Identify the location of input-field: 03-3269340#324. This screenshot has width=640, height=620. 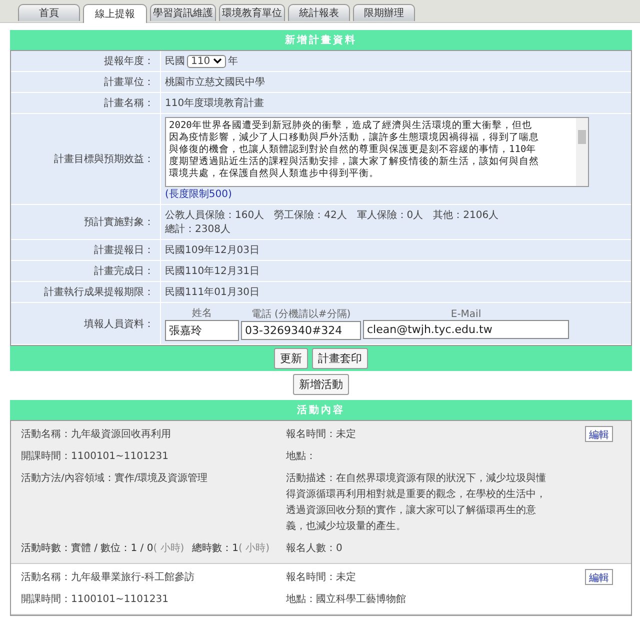
(301, 330).